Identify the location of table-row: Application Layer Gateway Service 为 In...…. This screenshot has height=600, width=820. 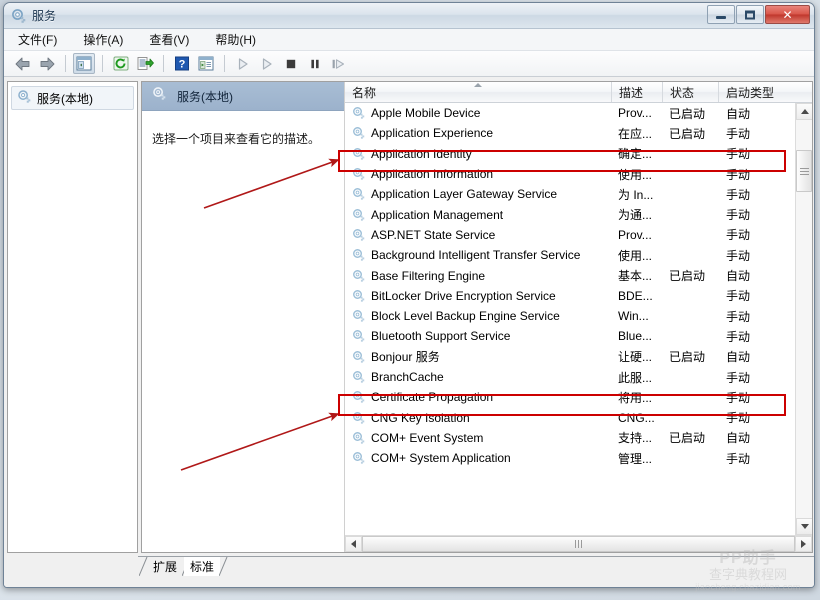
(578, 194).